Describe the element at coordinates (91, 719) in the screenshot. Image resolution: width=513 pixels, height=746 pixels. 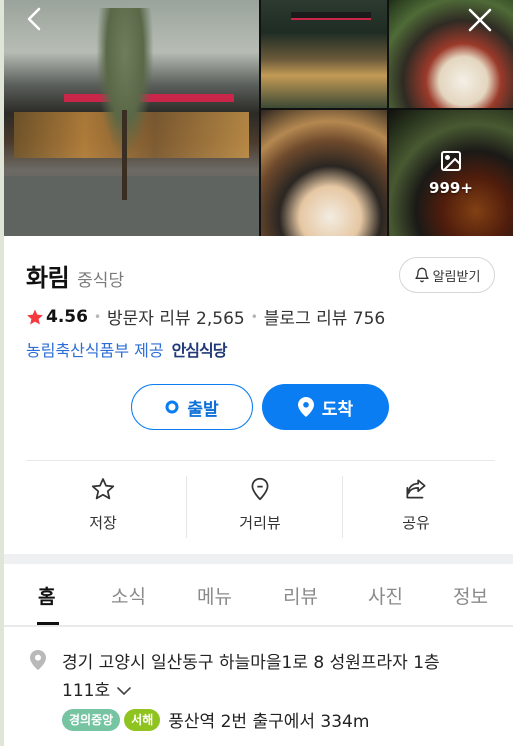
I see `subway-line-badge: 경의중앙` at that location.